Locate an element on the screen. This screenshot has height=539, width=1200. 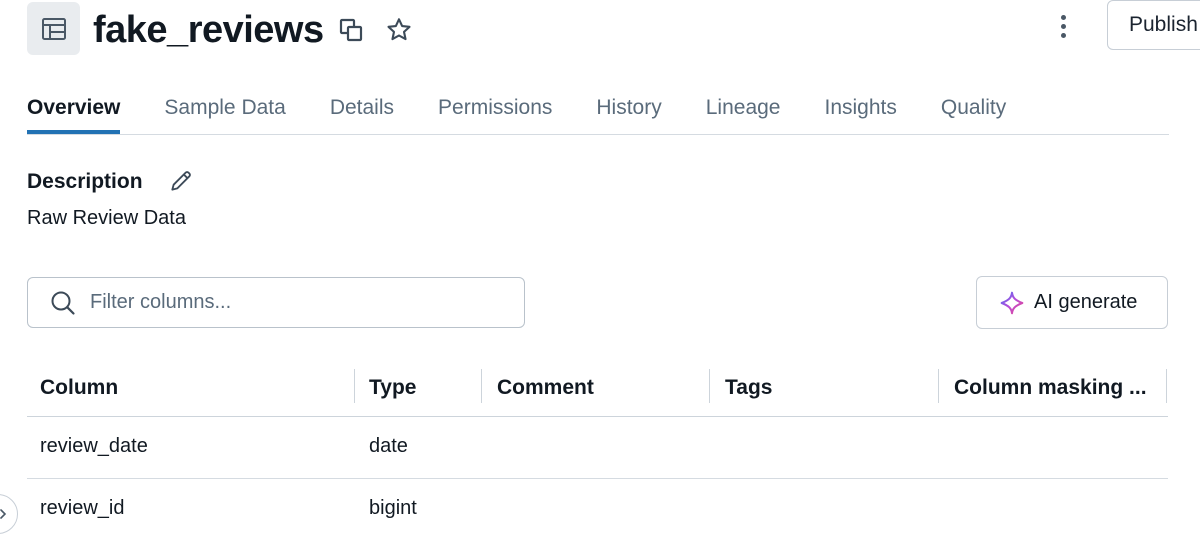
pencil-edit-icon is located at coordinates (181, 181).